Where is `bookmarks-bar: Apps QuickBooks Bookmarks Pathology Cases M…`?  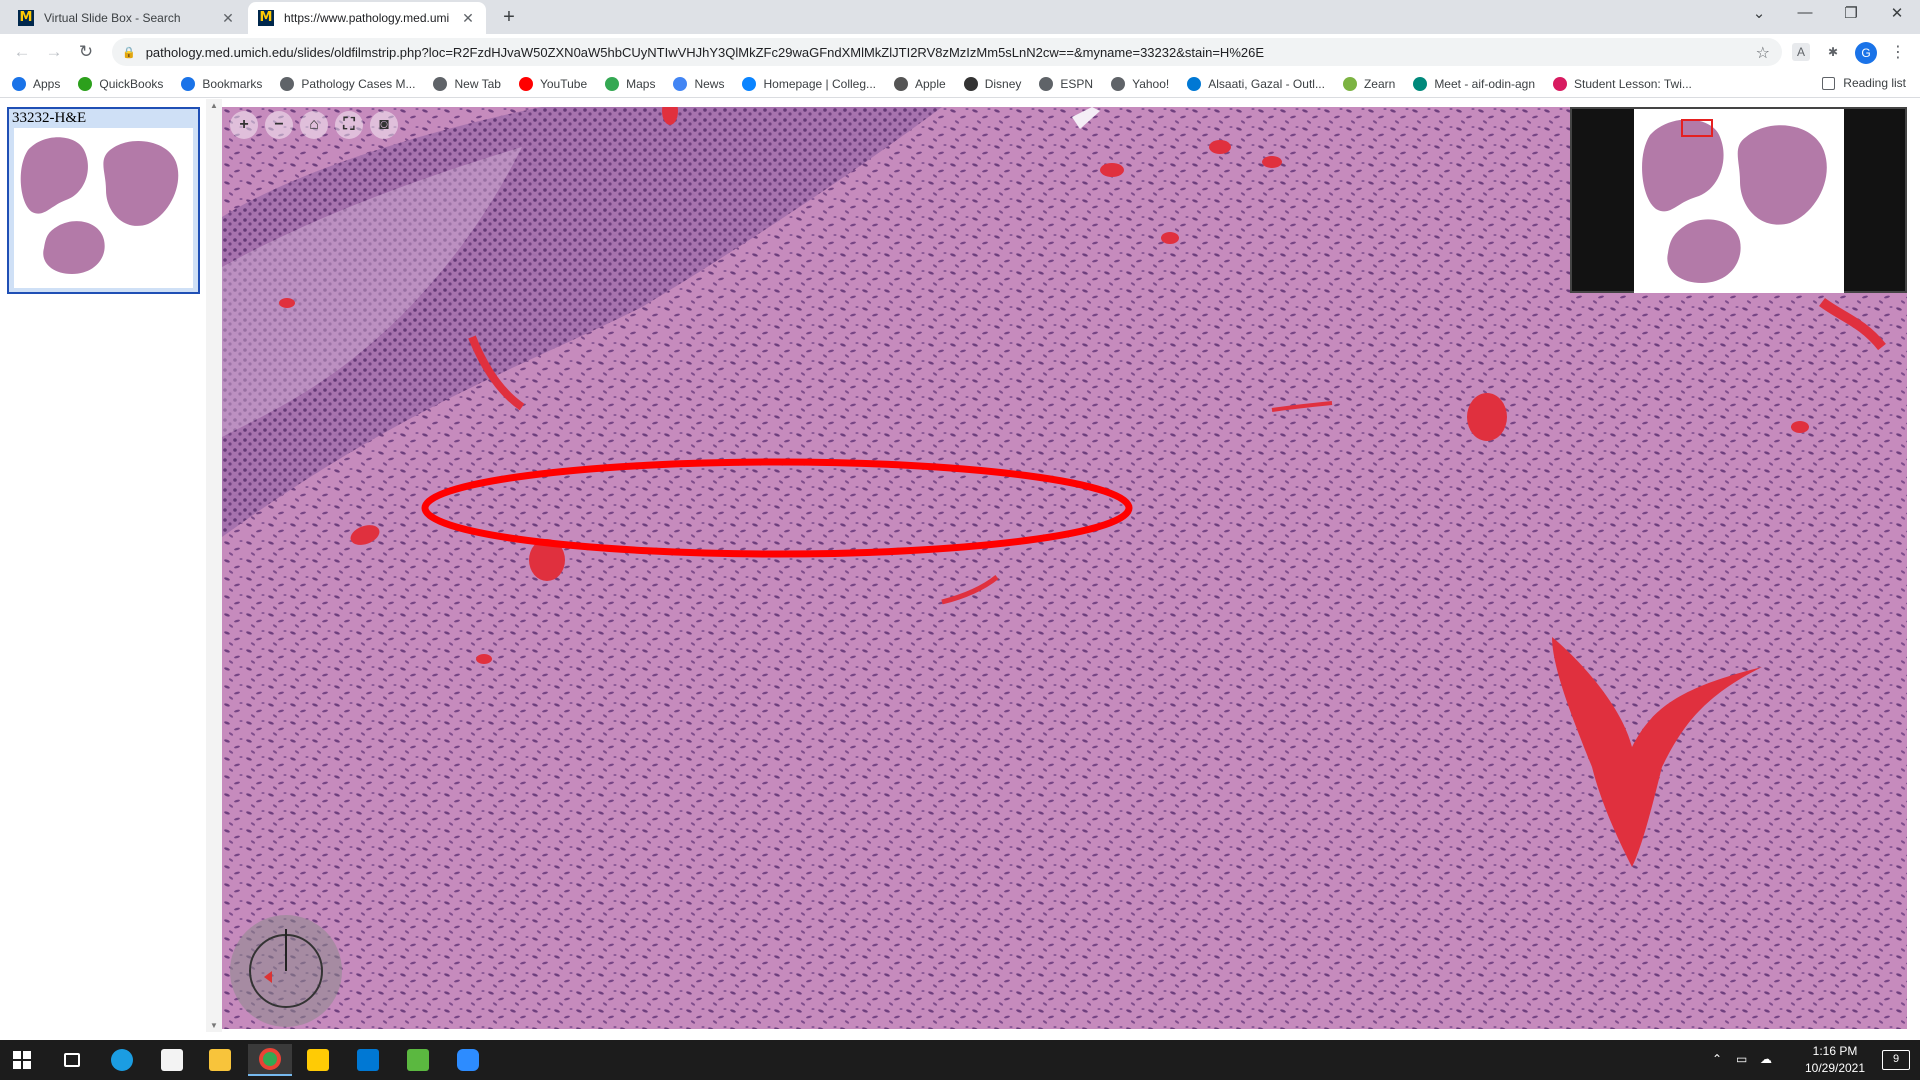 bookmarks-bar: Apps QuickBooks Bookmarks Pathology Cases M… is located at coordinates (960, 84).